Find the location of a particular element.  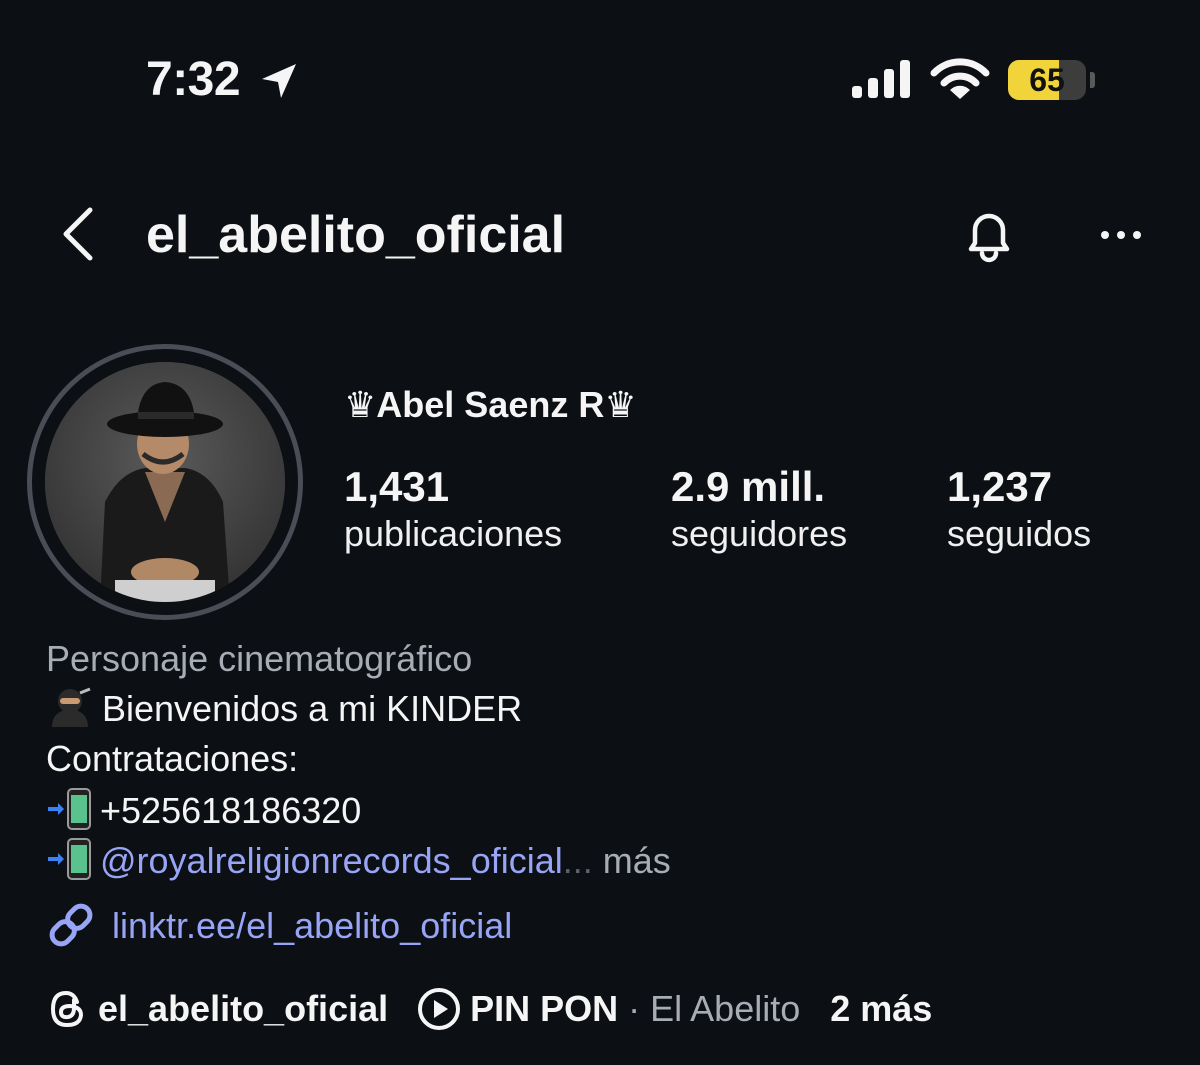

status-time: 7:32 is located at coordinates (193, 79).